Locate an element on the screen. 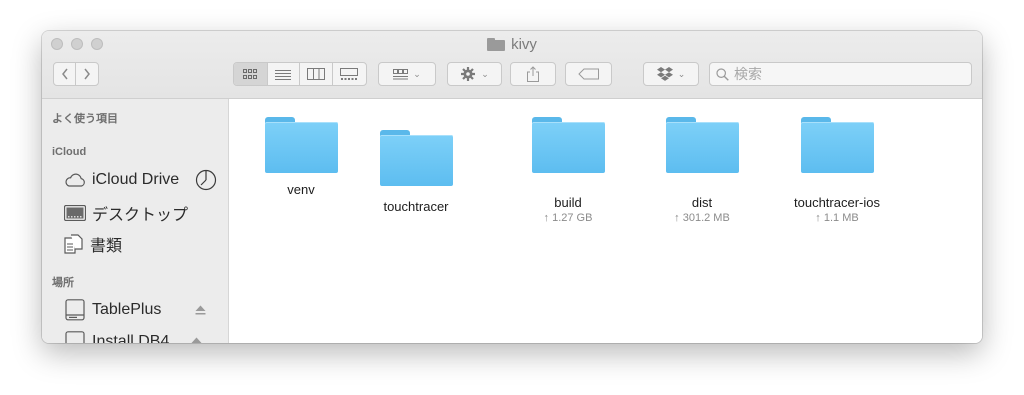 The width and height of the screenshot is (1024, 395). file-size: ↑ 1.1 MB is located at coordinates (837, 218).